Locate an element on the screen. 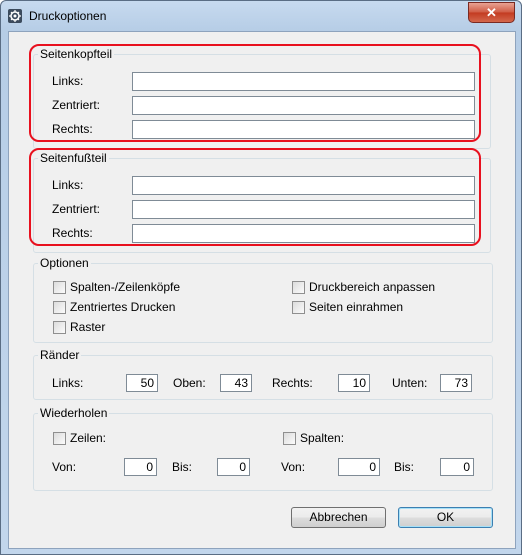  frame-pages-label: Seiten einrahmen is located at coordinates (356, 307).